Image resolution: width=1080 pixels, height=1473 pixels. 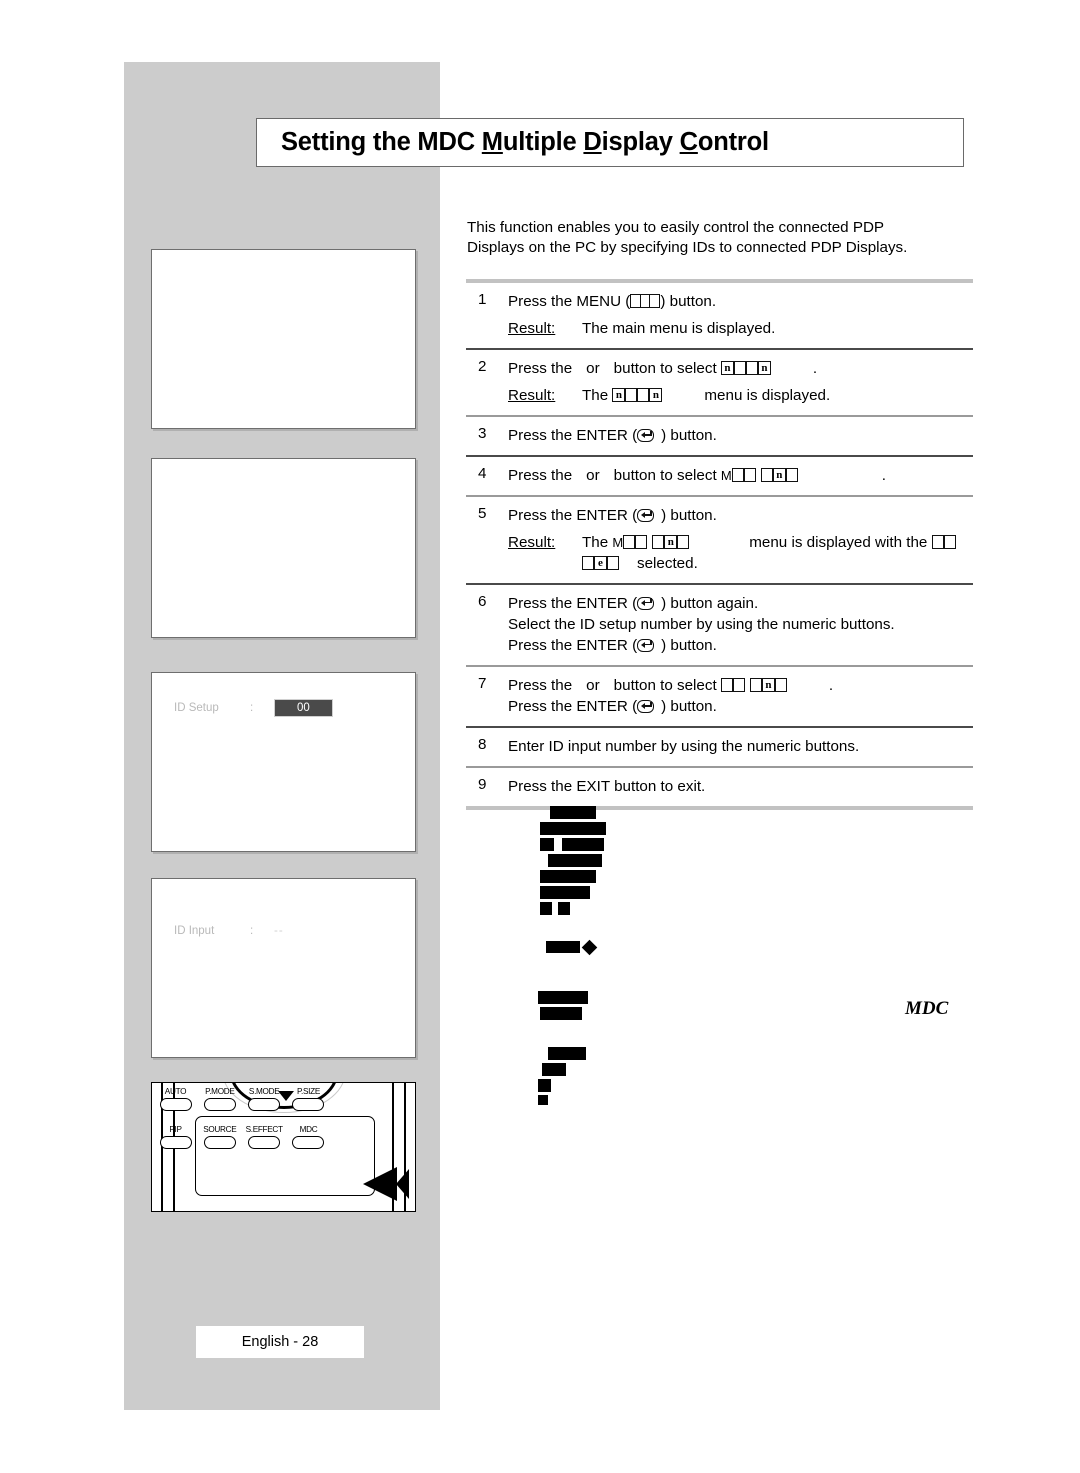 I want to click on remote-button-label: SOURCE, so click(x=220, y=1129).